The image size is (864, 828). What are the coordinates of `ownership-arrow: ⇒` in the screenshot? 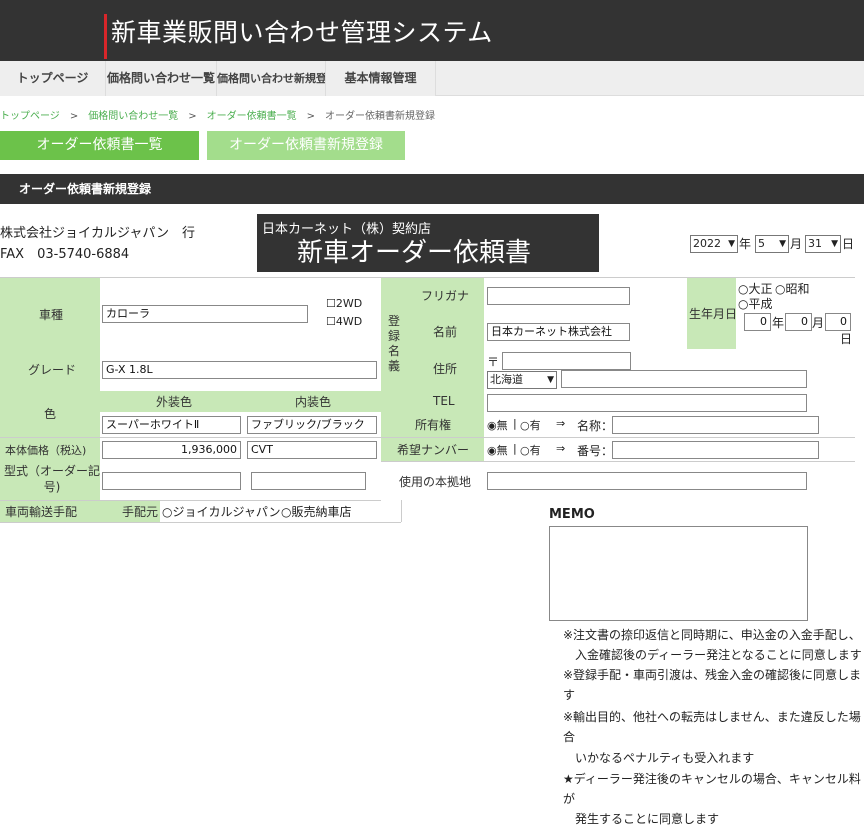 It's located at (561, 423).